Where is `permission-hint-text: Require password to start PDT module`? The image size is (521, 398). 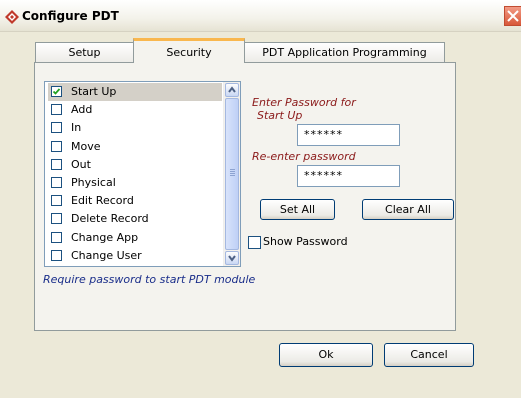 permission-hint-text: Require password to start PDT module is located at coordinates (149, 279).